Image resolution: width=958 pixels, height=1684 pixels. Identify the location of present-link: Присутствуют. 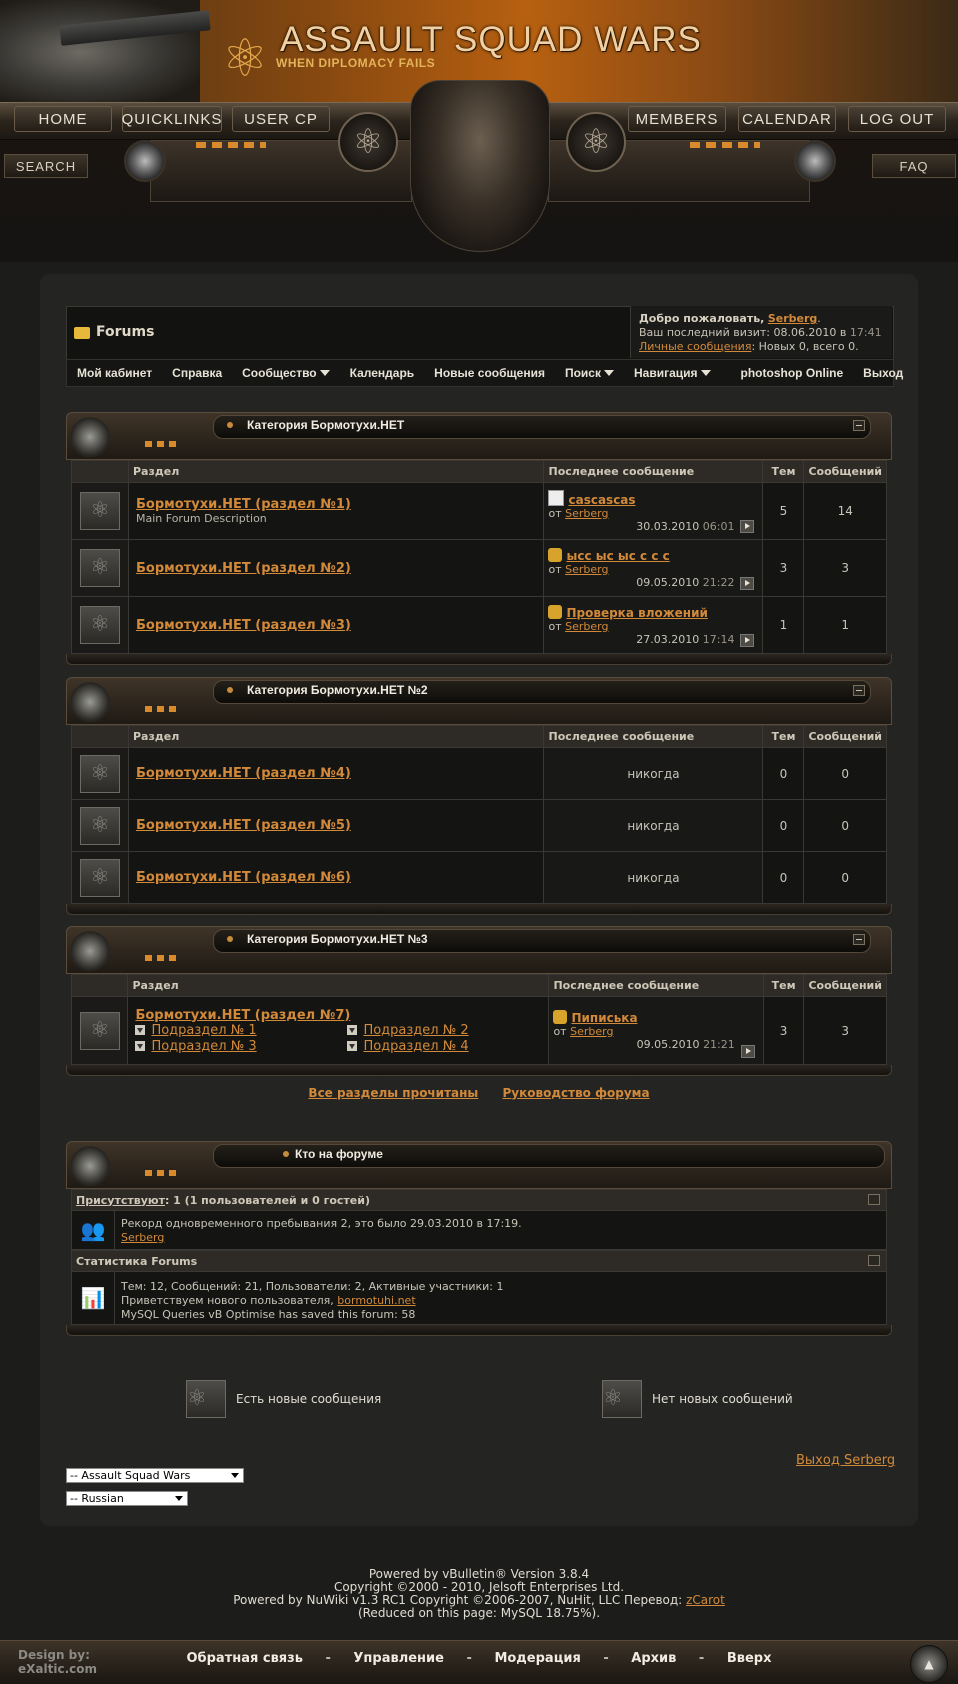
(120, 1200).